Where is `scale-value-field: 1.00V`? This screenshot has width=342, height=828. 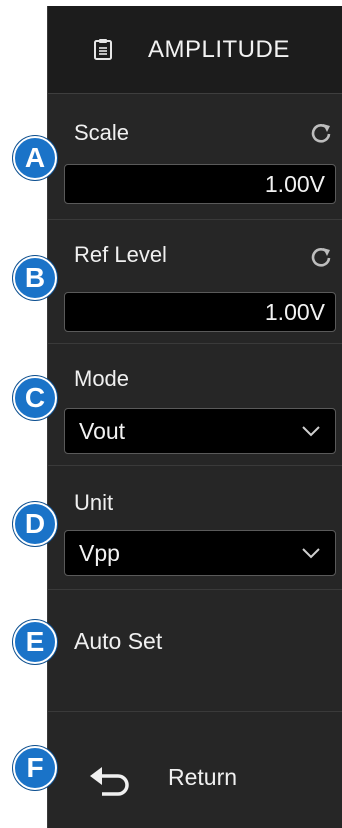
scale-value-field: 1.00V is located at coordinates (200, 184).